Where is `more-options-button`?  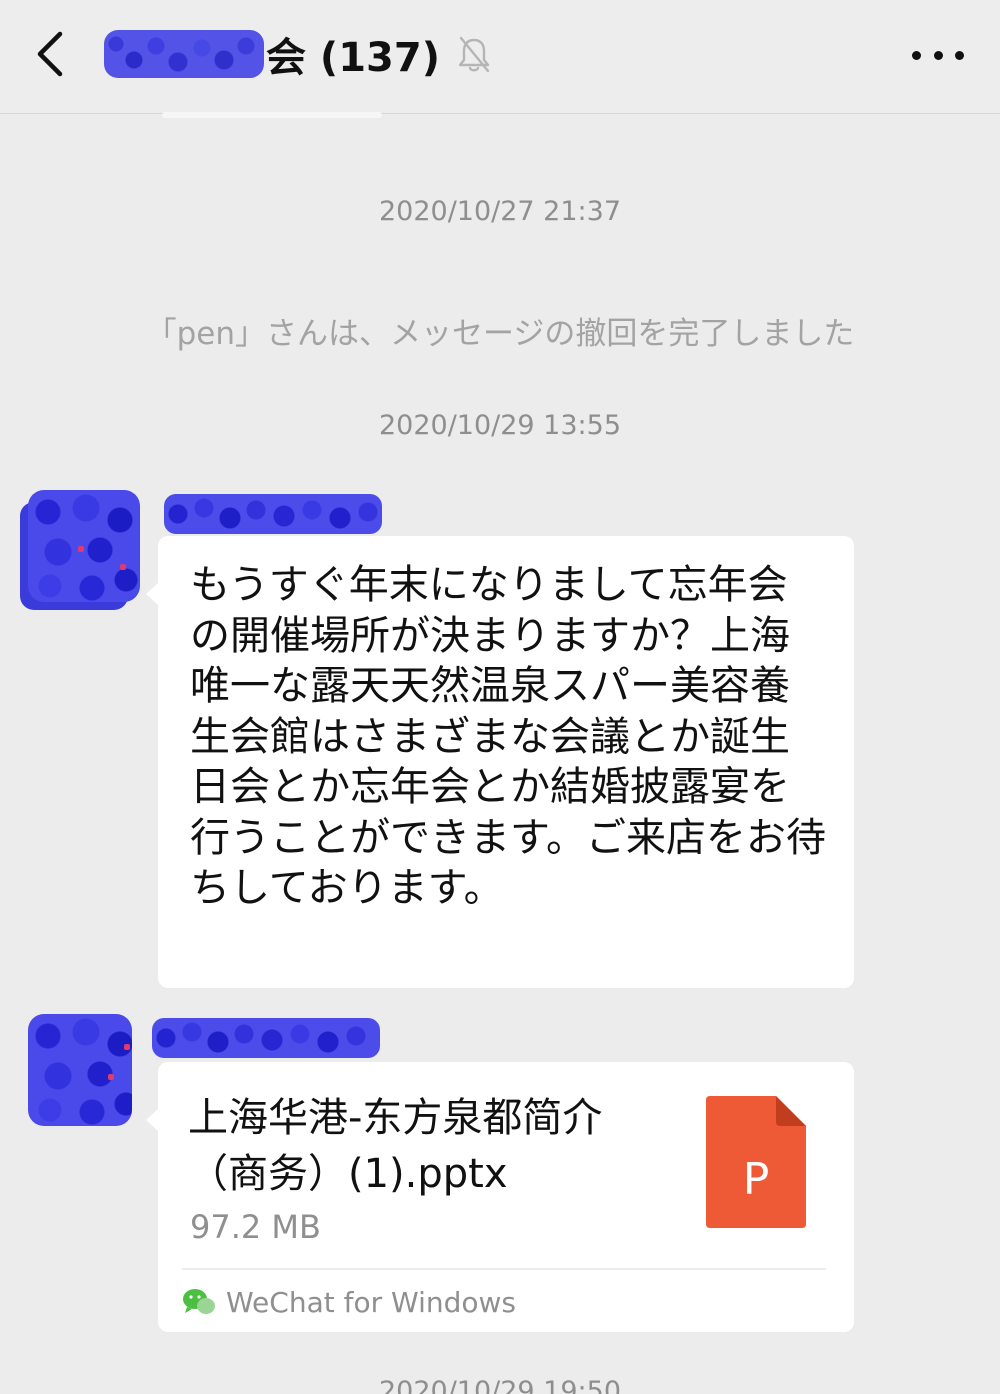
more-options-button is located at coordinates (938, 55).